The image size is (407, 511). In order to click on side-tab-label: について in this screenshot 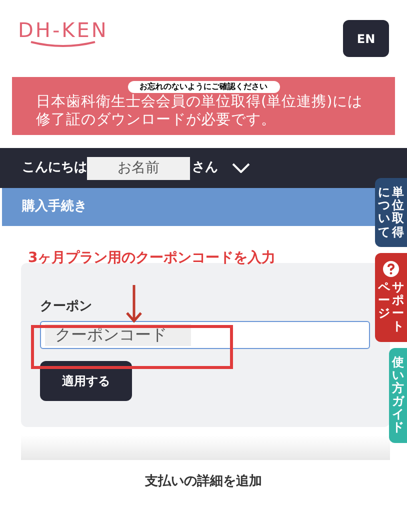, I will do `click(384, 212)`.